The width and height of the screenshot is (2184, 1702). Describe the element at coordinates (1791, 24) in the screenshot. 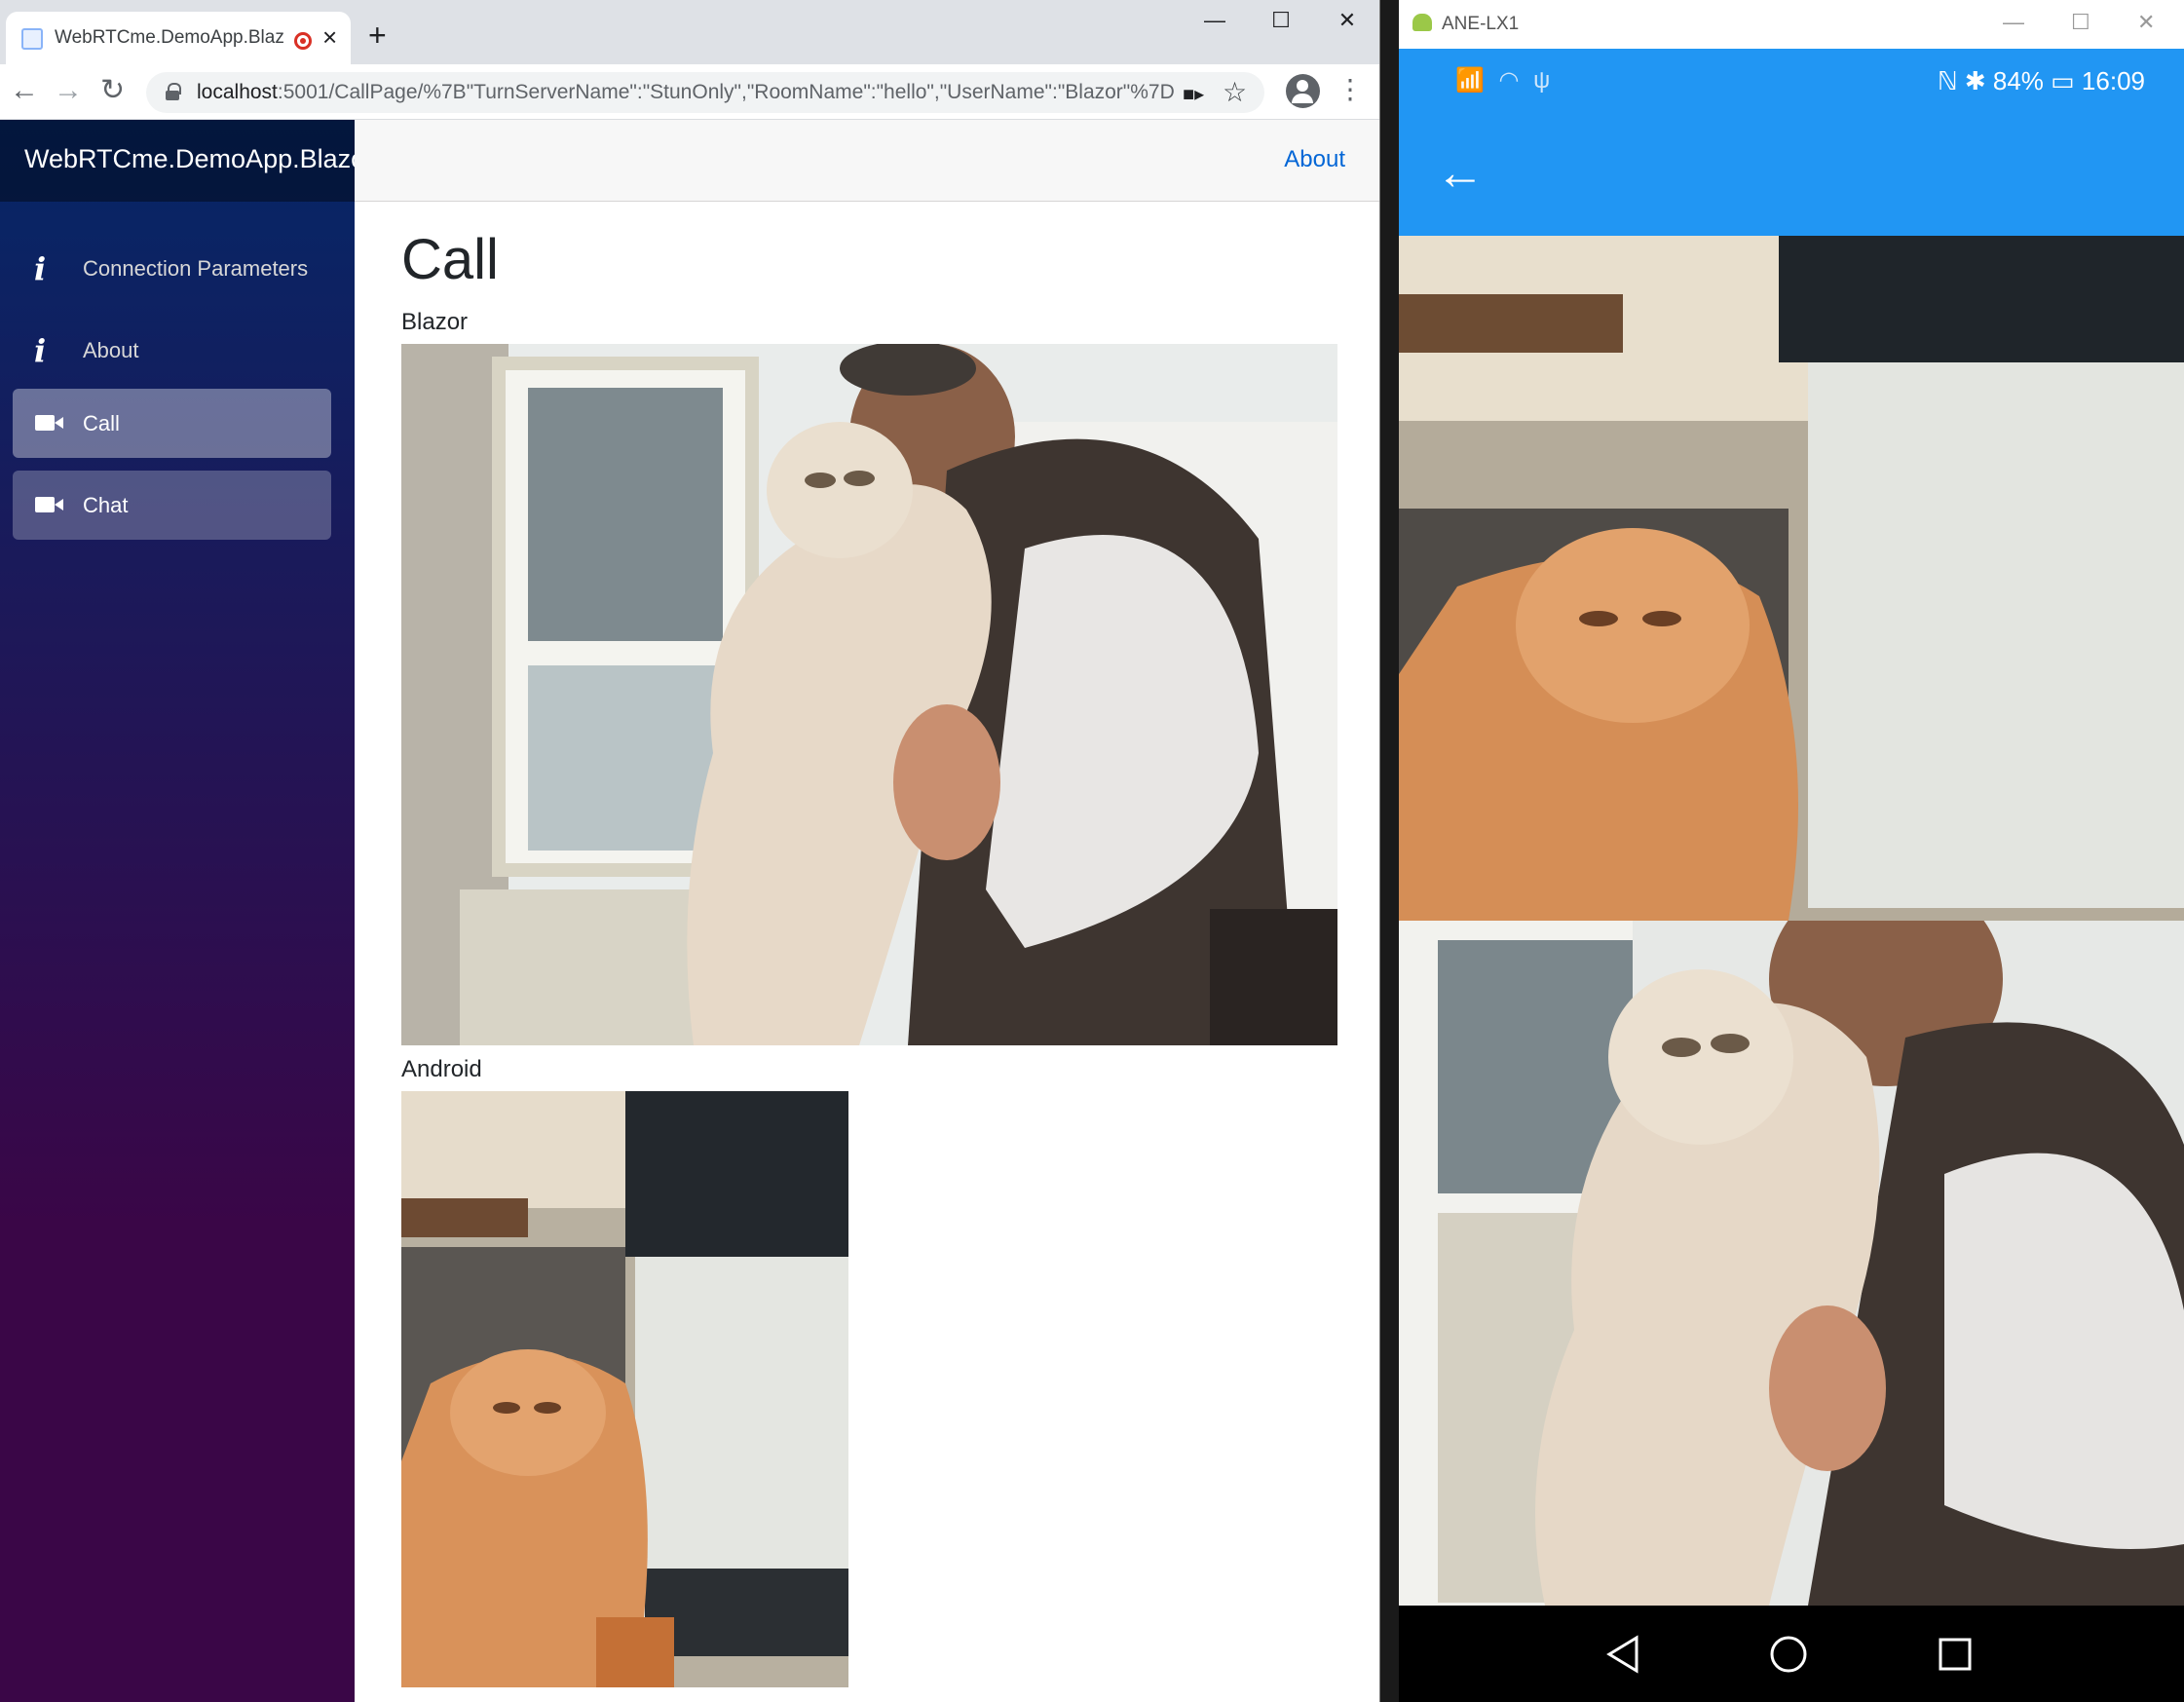

I see `emulator-titlebar: ANE-LX1 — ☐ ✕` at that location.